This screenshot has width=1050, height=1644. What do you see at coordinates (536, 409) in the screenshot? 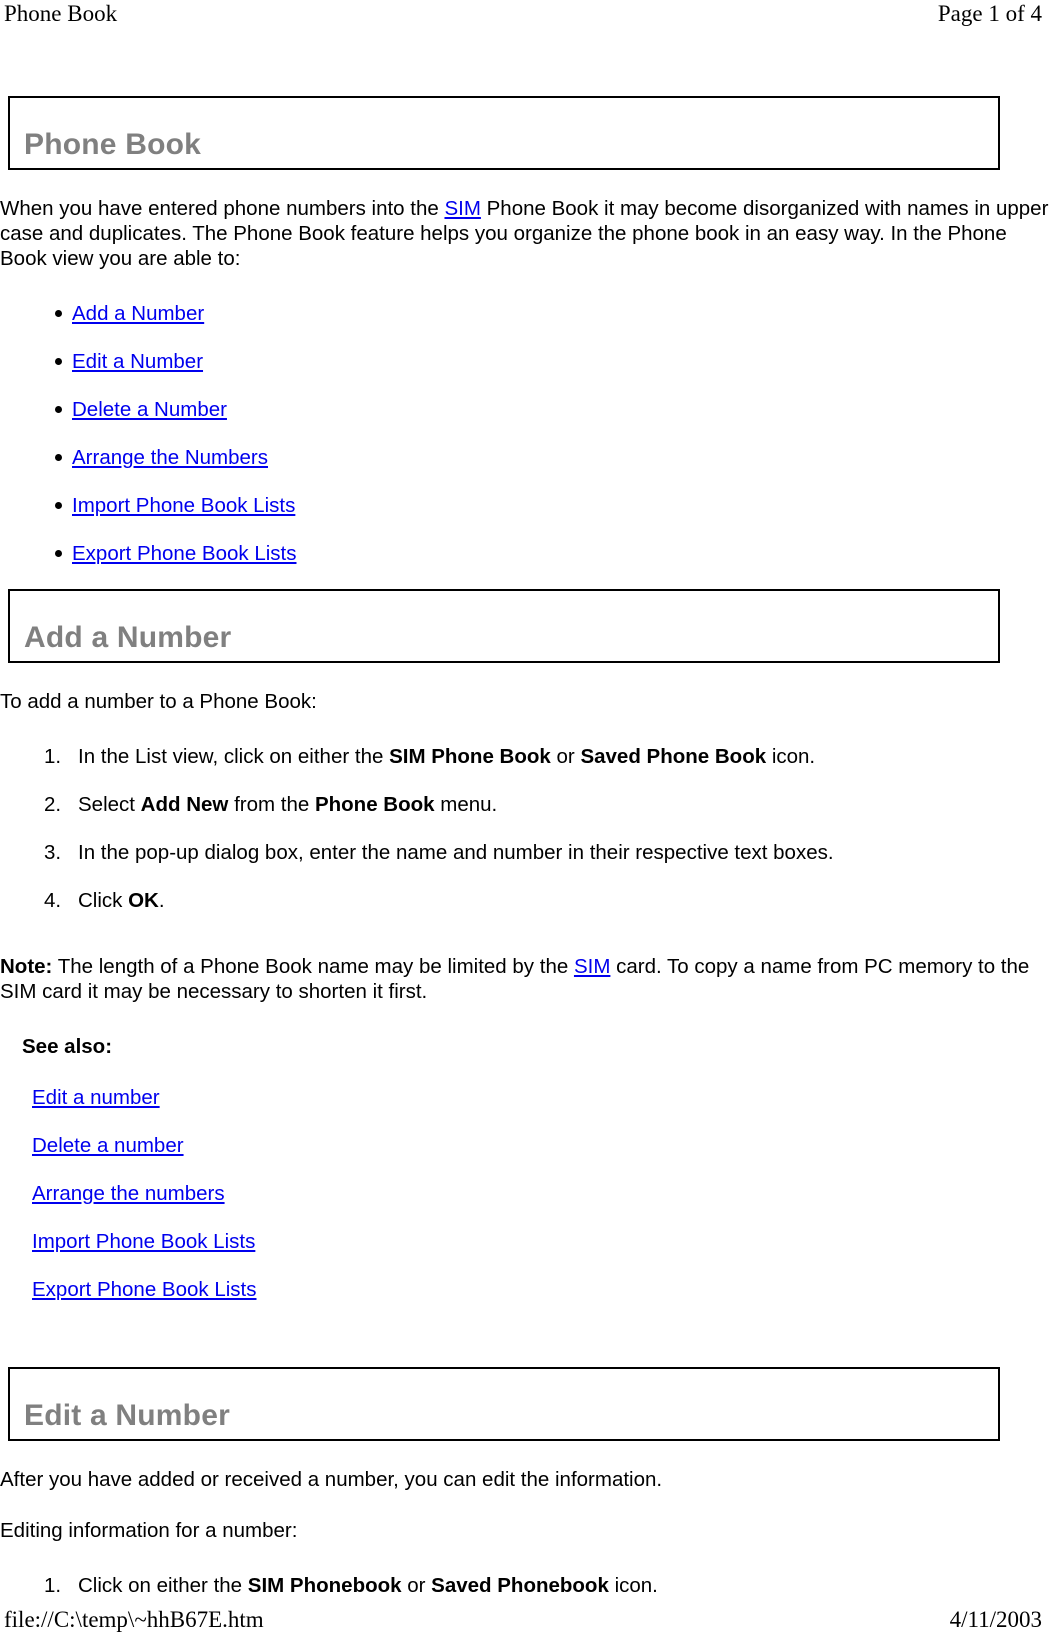
I see `list-item: Delete a Number` at bounding box center [536, 409].